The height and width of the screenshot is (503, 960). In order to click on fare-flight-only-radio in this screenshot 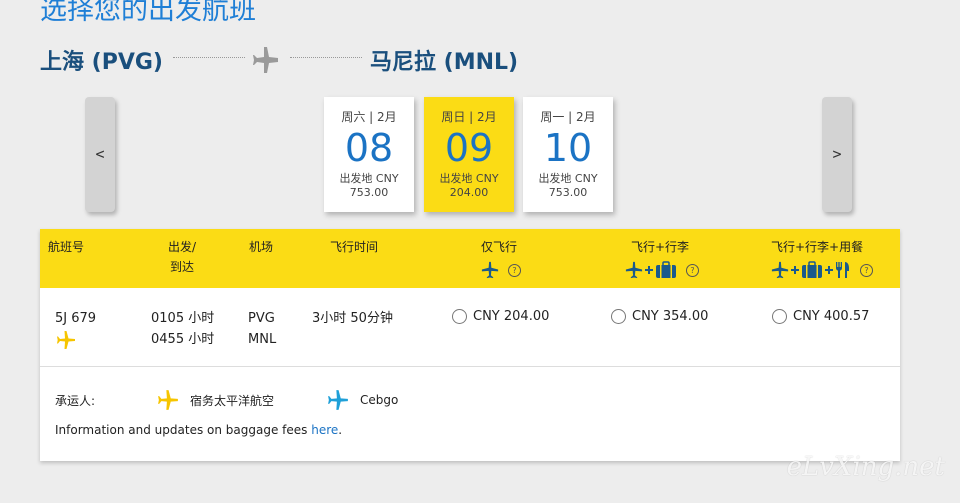, I will do `click(459, 316)`.